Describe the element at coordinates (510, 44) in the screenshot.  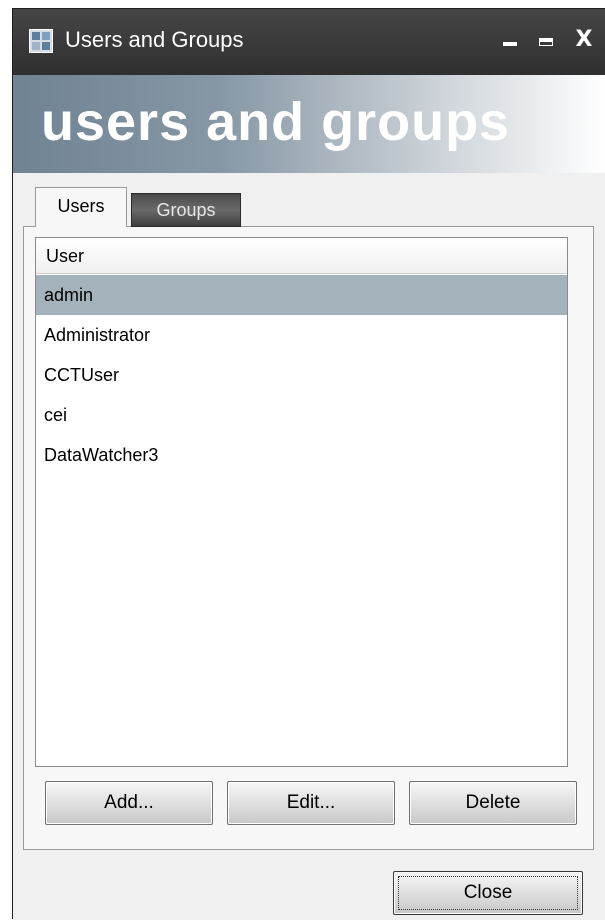
I see `minimize-icon` at that location.